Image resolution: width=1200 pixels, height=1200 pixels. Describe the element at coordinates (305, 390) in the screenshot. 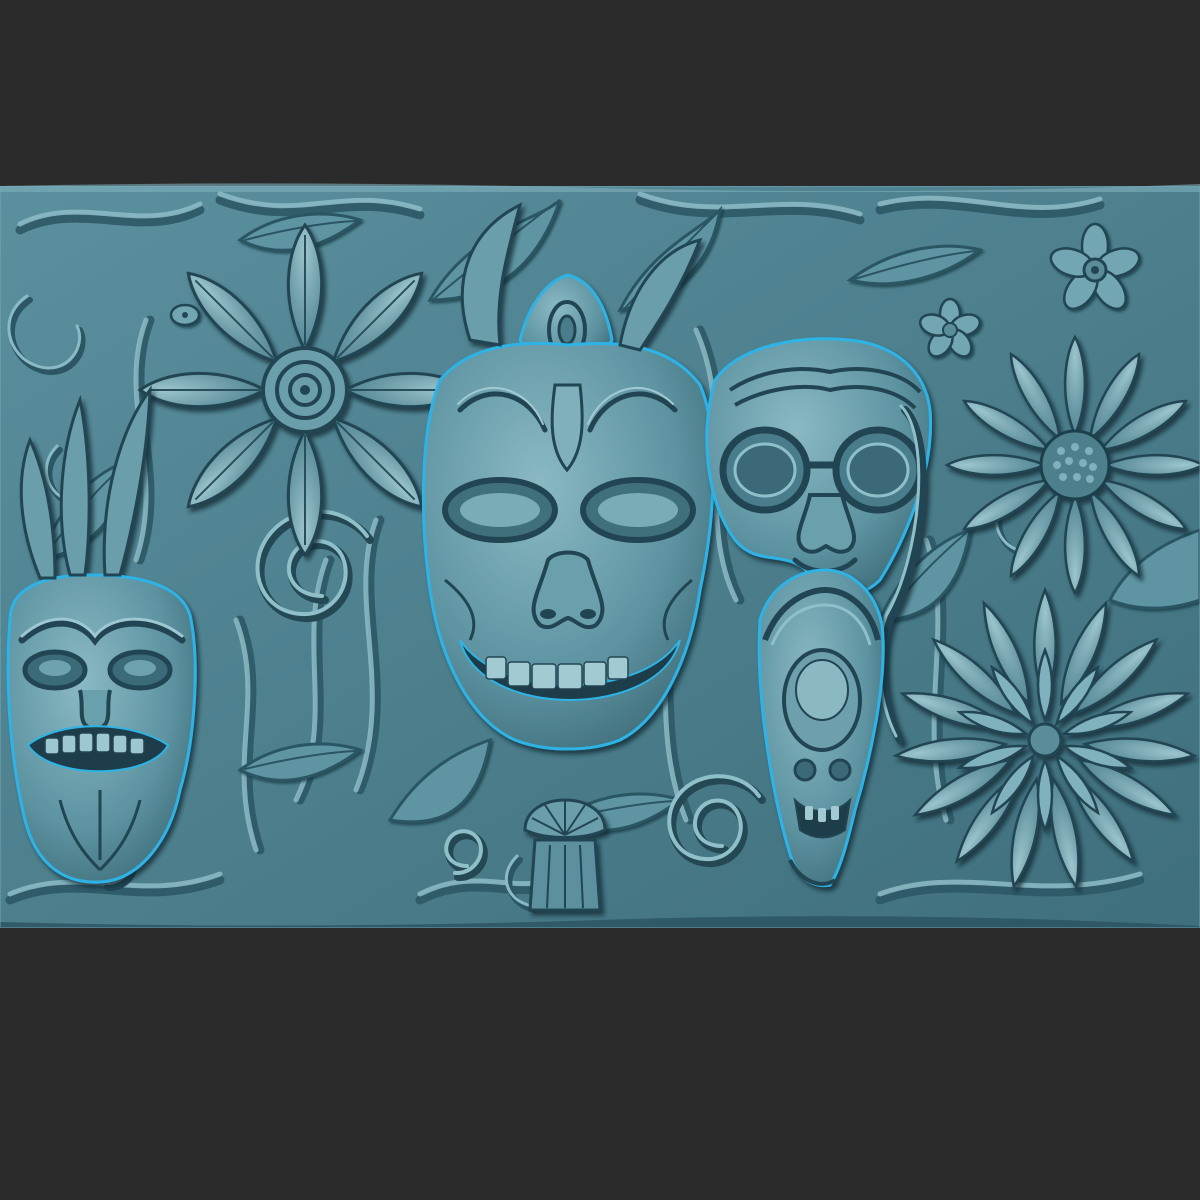

I see `flower-top-left` at that location.